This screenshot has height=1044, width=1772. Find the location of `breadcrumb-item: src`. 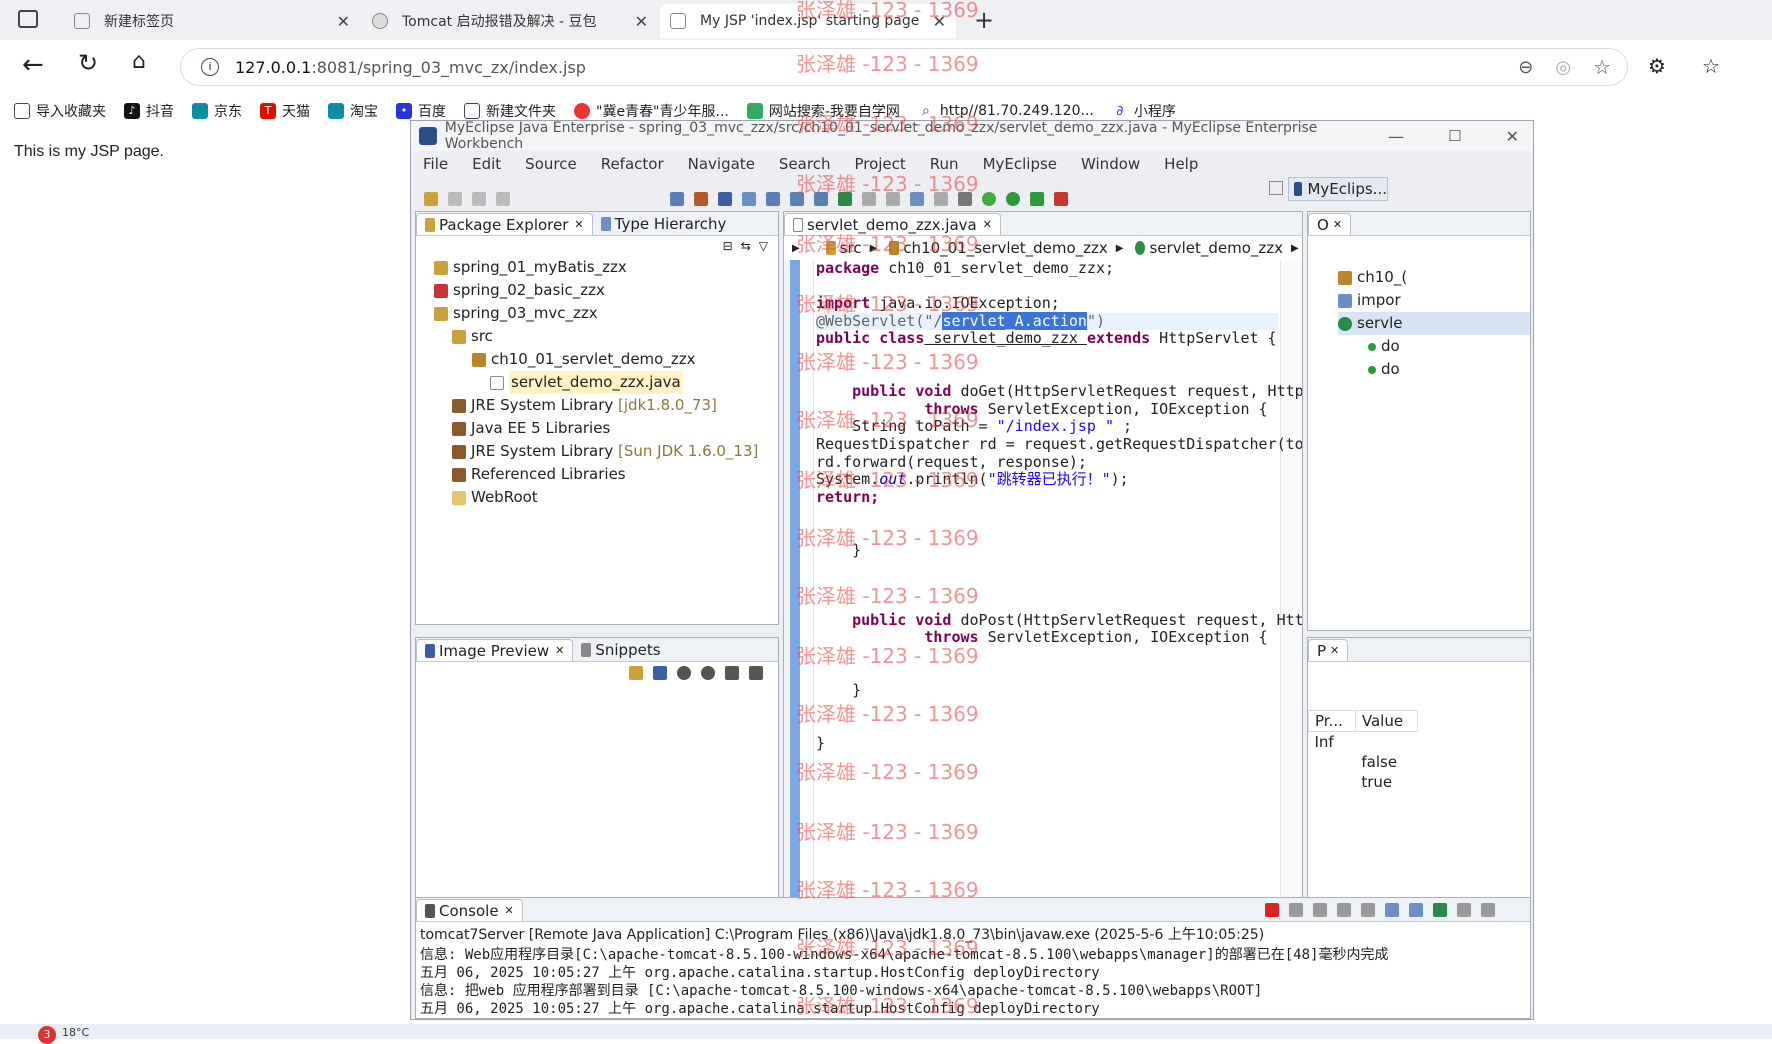

breadcrumb-item: src is located at coordinates (851, 248).